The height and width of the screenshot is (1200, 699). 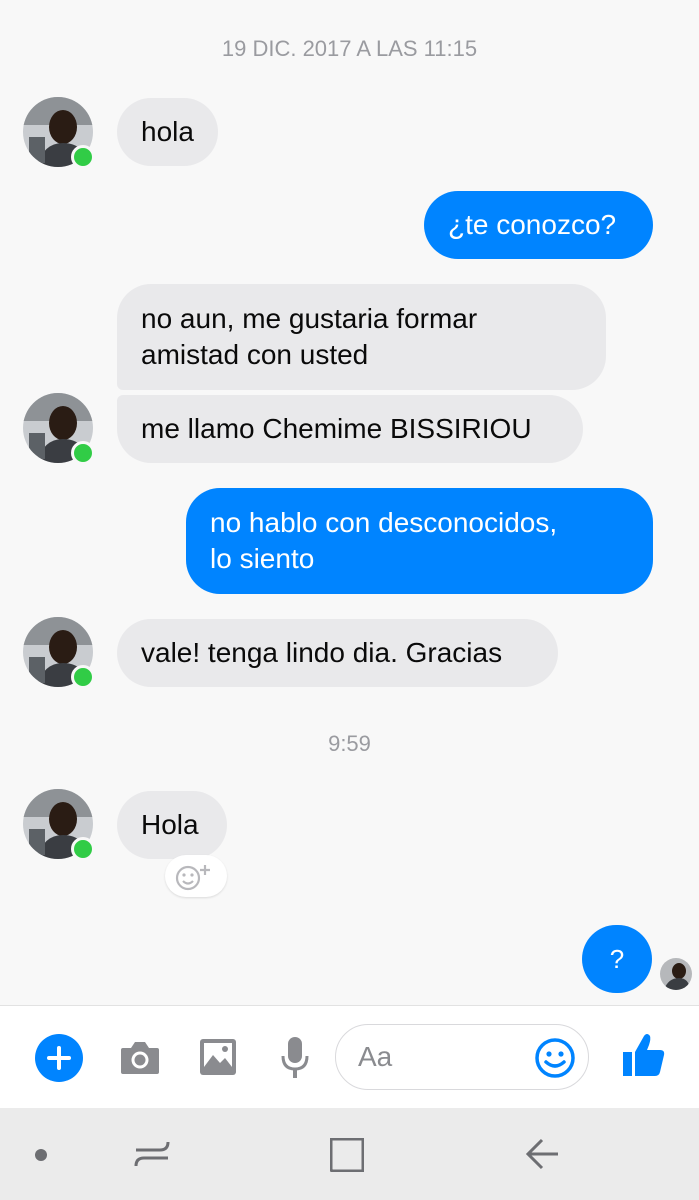 What do you see at coordinates (384, 522) in the screenshot?
I see `message-line: no hablo con desconocidos,` at bounding box center [384, 522].